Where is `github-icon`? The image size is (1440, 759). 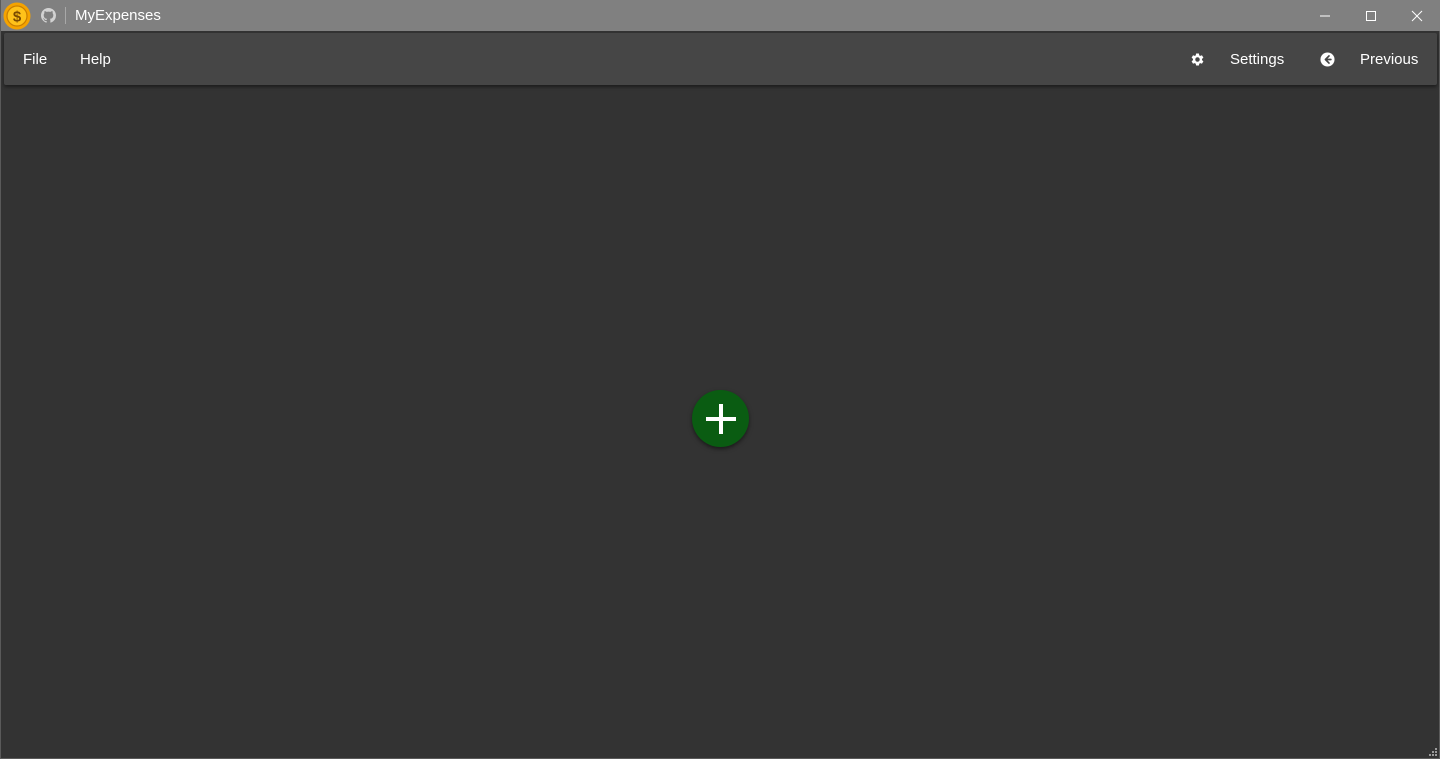
github-icon is located at coordinates (48, 15).